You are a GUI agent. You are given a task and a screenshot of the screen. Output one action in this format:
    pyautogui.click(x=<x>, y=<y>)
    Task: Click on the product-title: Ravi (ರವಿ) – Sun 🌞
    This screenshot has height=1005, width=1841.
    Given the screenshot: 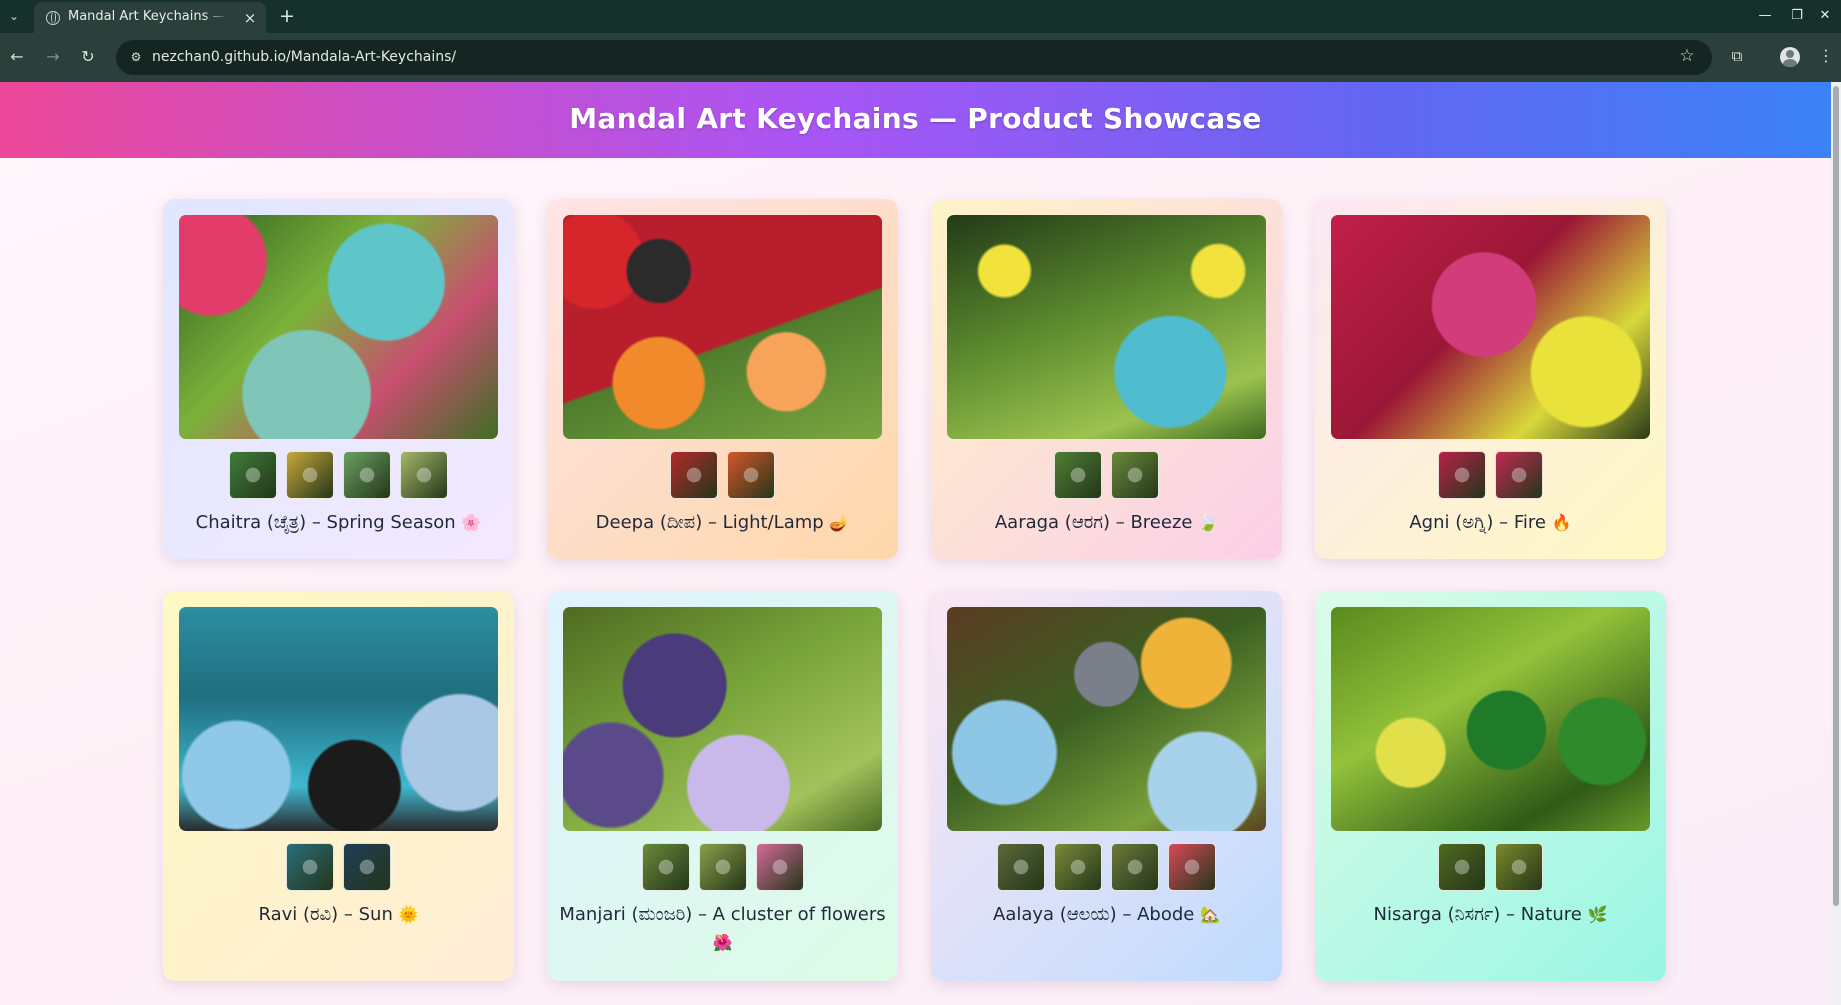 What is the action you would take?
    pyautogui.click(x=338, y=915)
    